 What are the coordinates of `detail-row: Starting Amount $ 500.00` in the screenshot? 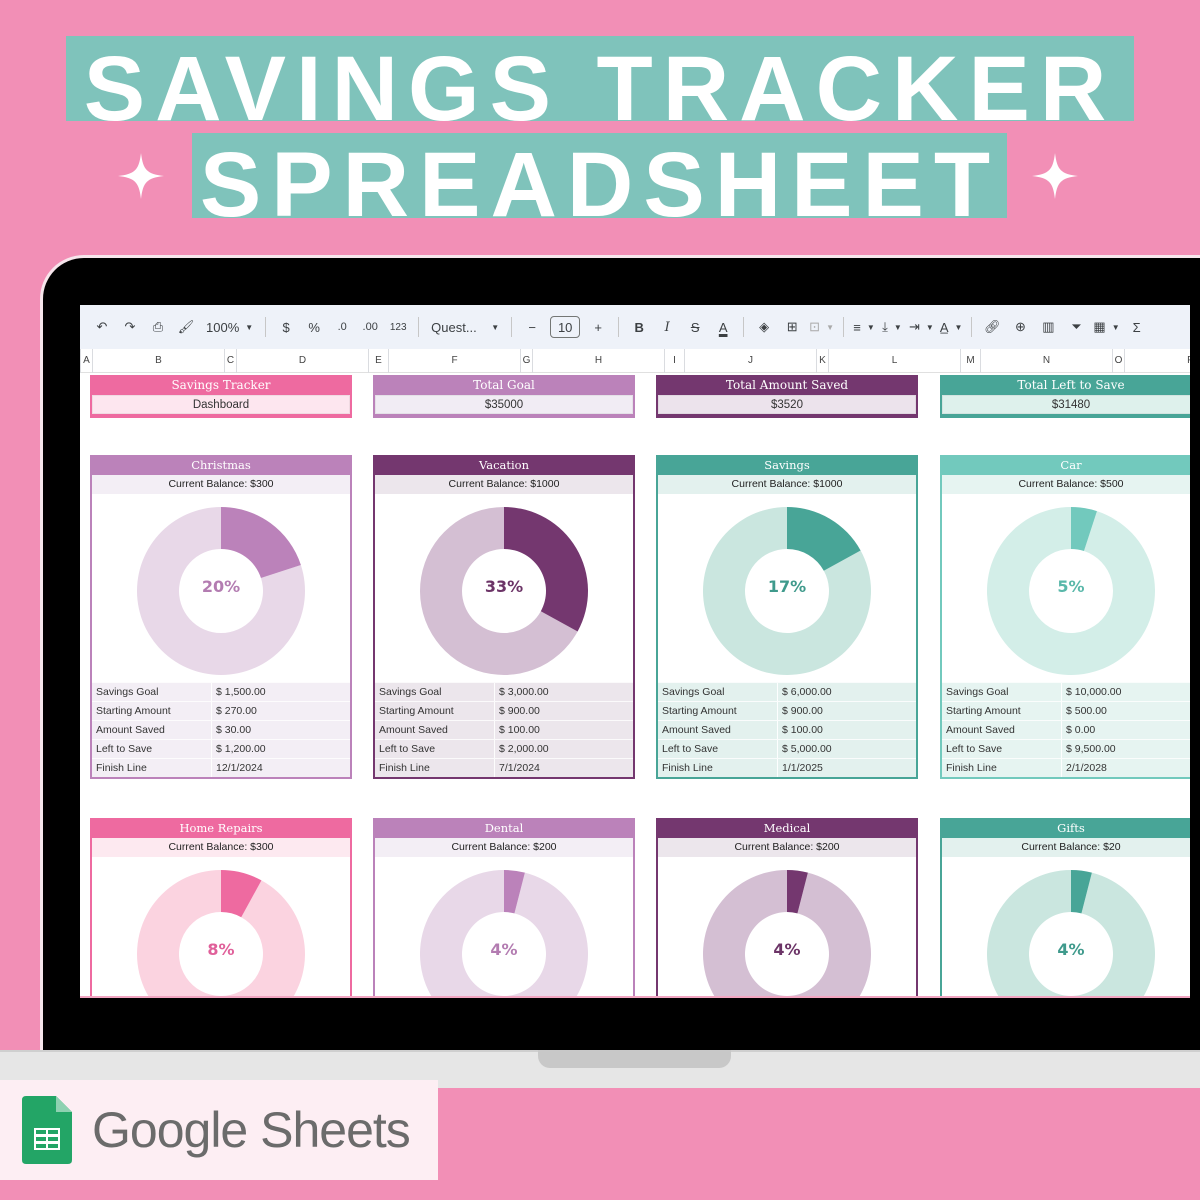 It's located at (1066, 710).